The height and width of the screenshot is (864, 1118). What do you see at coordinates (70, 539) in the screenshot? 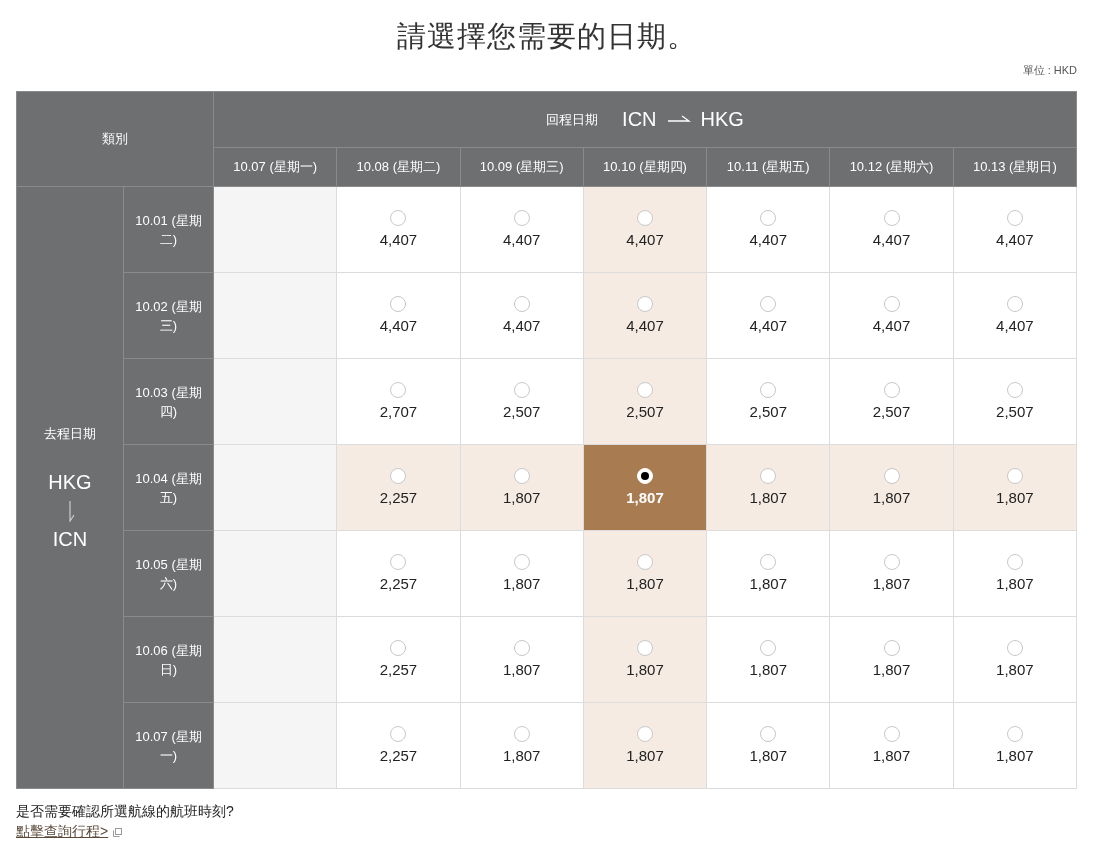
I see `route-destination: ICN` at bounding box center [70, 539].